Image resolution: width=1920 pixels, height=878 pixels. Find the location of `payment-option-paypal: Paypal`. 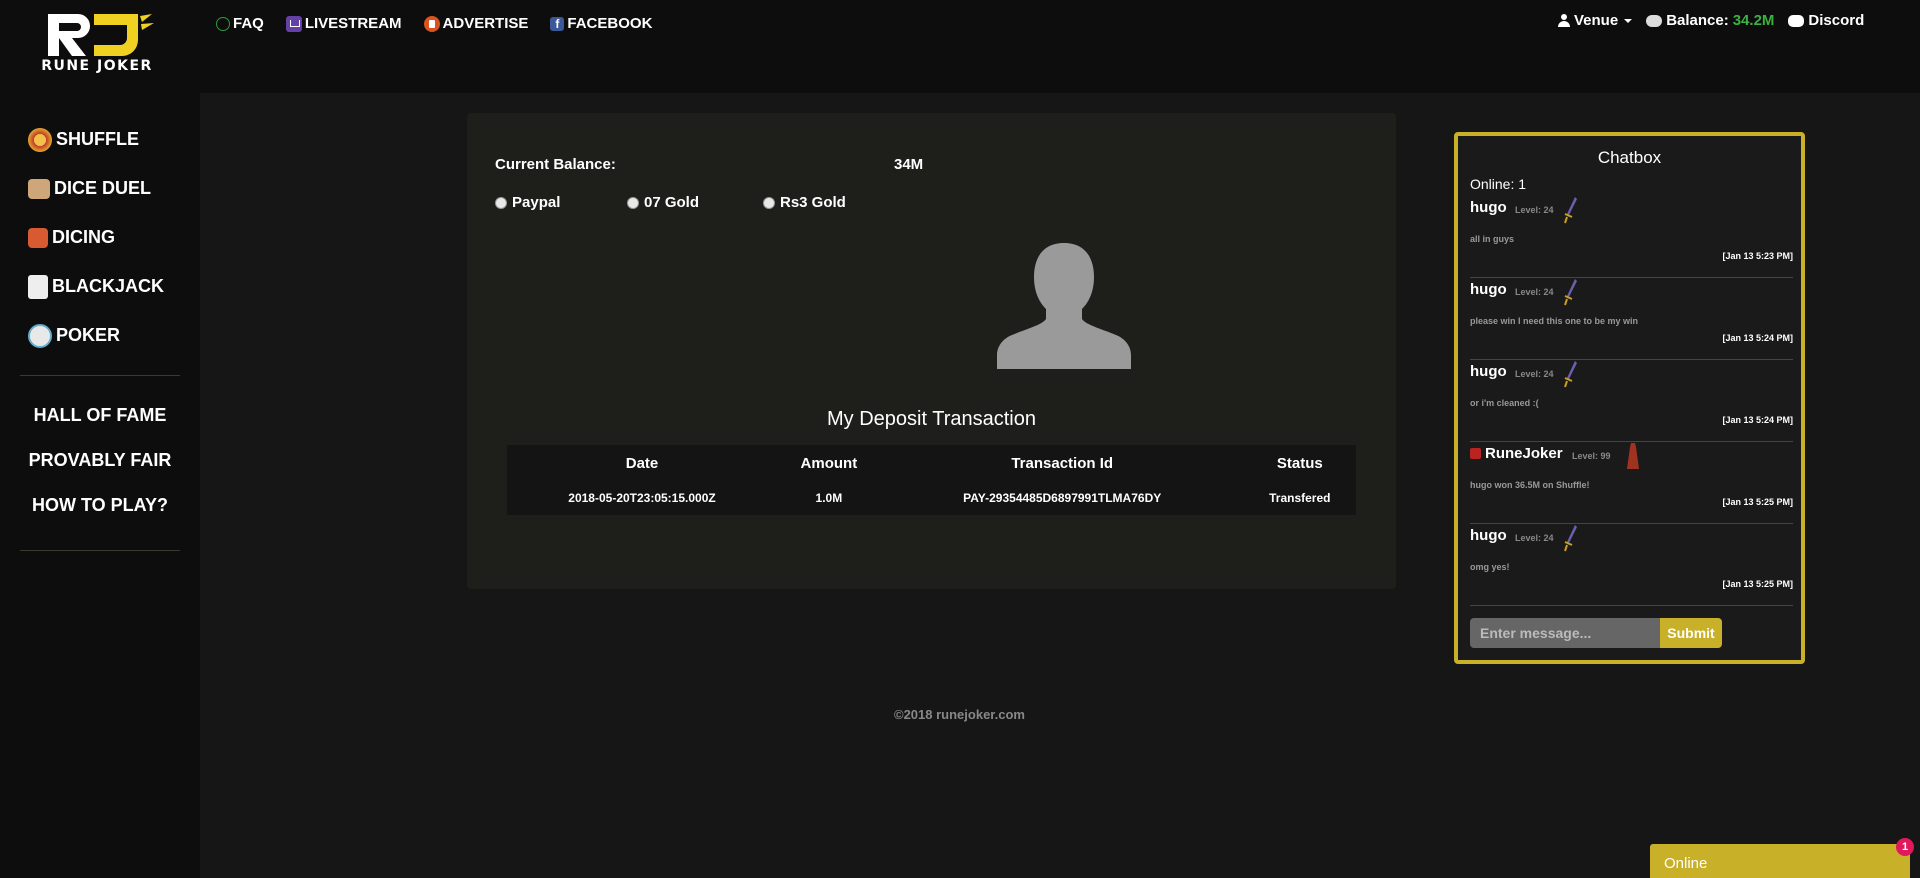

payment-option-paypal: Paypal is located at coordinates (527, 202).